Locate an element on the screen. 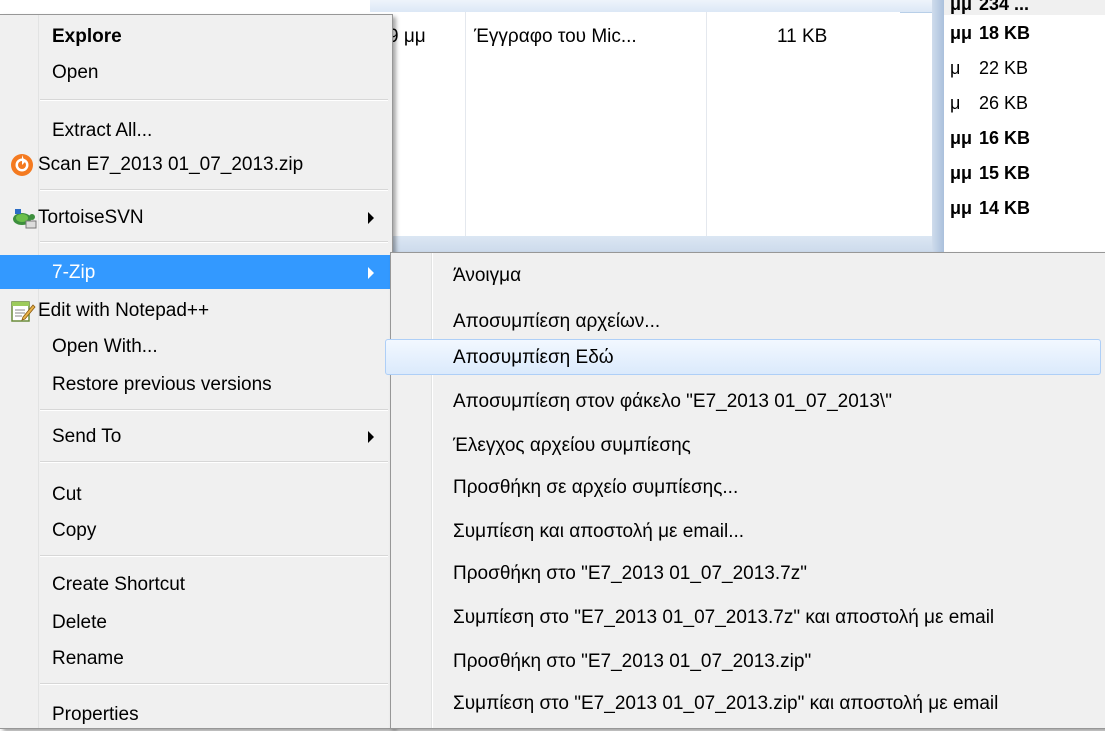 The height and width of the screenshot is (731, 1105). list-item: μμ 14 KB is located at coordinates (1024, 207).